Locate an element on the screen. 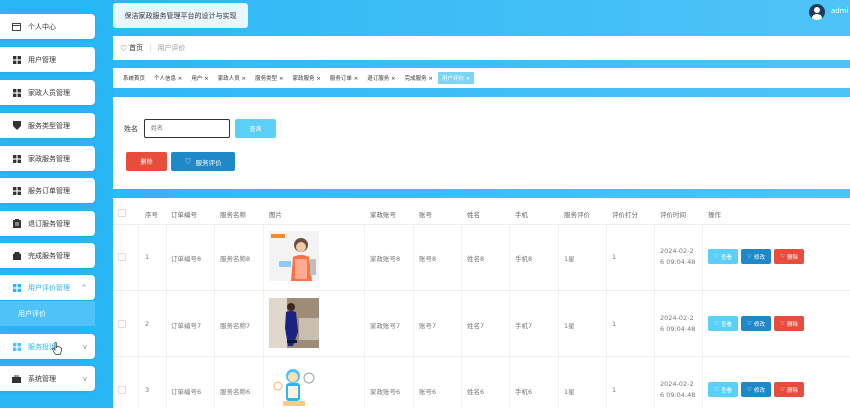 This screenshot has height=408, width=850. avatar is located at coordinates (817, 12).